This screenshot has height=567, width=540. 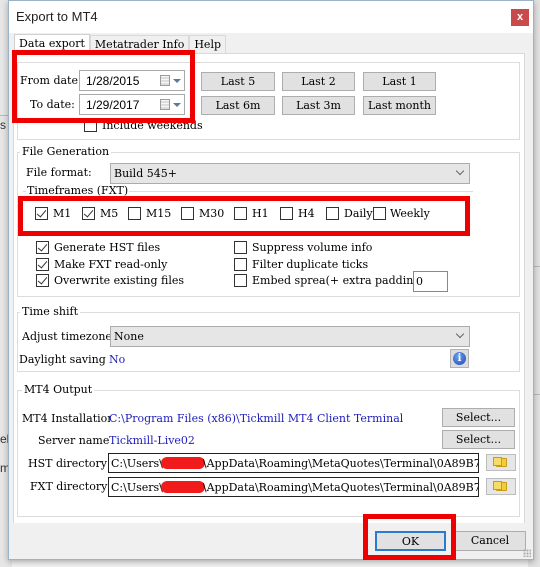 What do you see at coordinates (290, 173) in the screenshot?
I see `file-format-select: Build 545+` at bounding box center [290, 173].